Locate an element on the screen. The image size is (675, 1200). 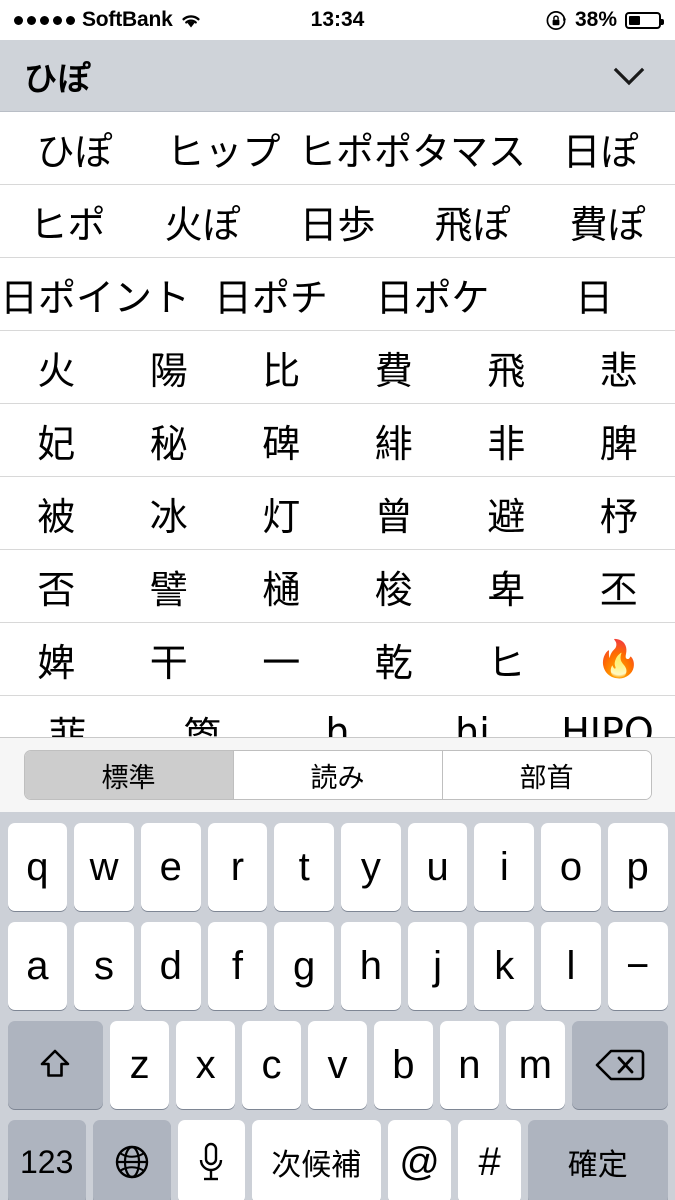
key-v: v is located at coordinates (337, 1065).